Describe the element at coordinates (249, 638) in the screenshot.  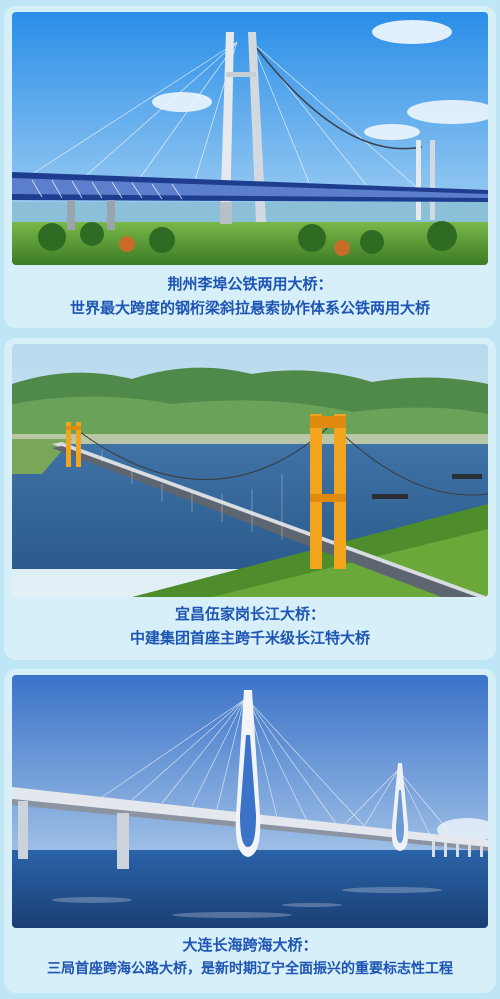
I see `bridge-subtitle: 中建集团首座主跨千米级长江特大桥` at that location.